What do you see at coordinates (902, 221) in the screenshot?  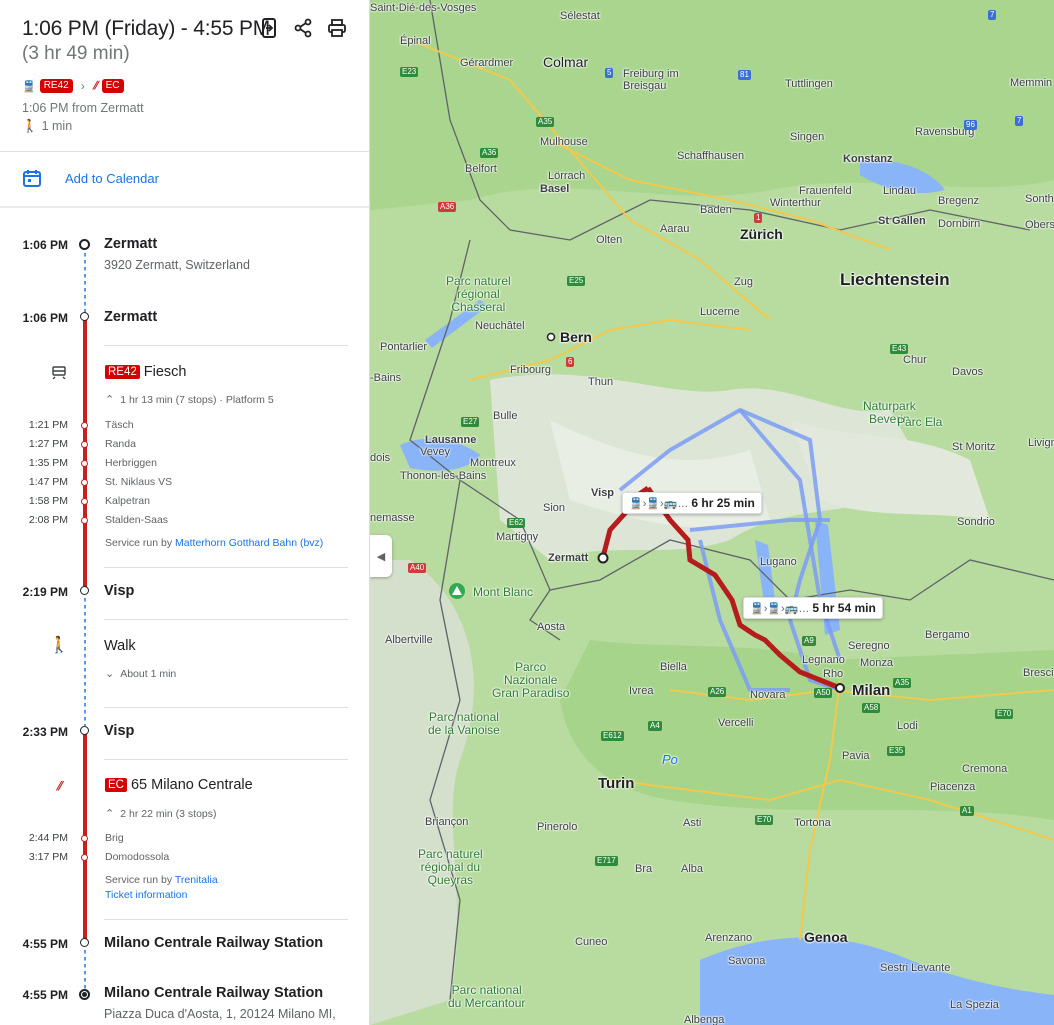 I see `map-label: St Gallen` at bounding box center [902, 221].